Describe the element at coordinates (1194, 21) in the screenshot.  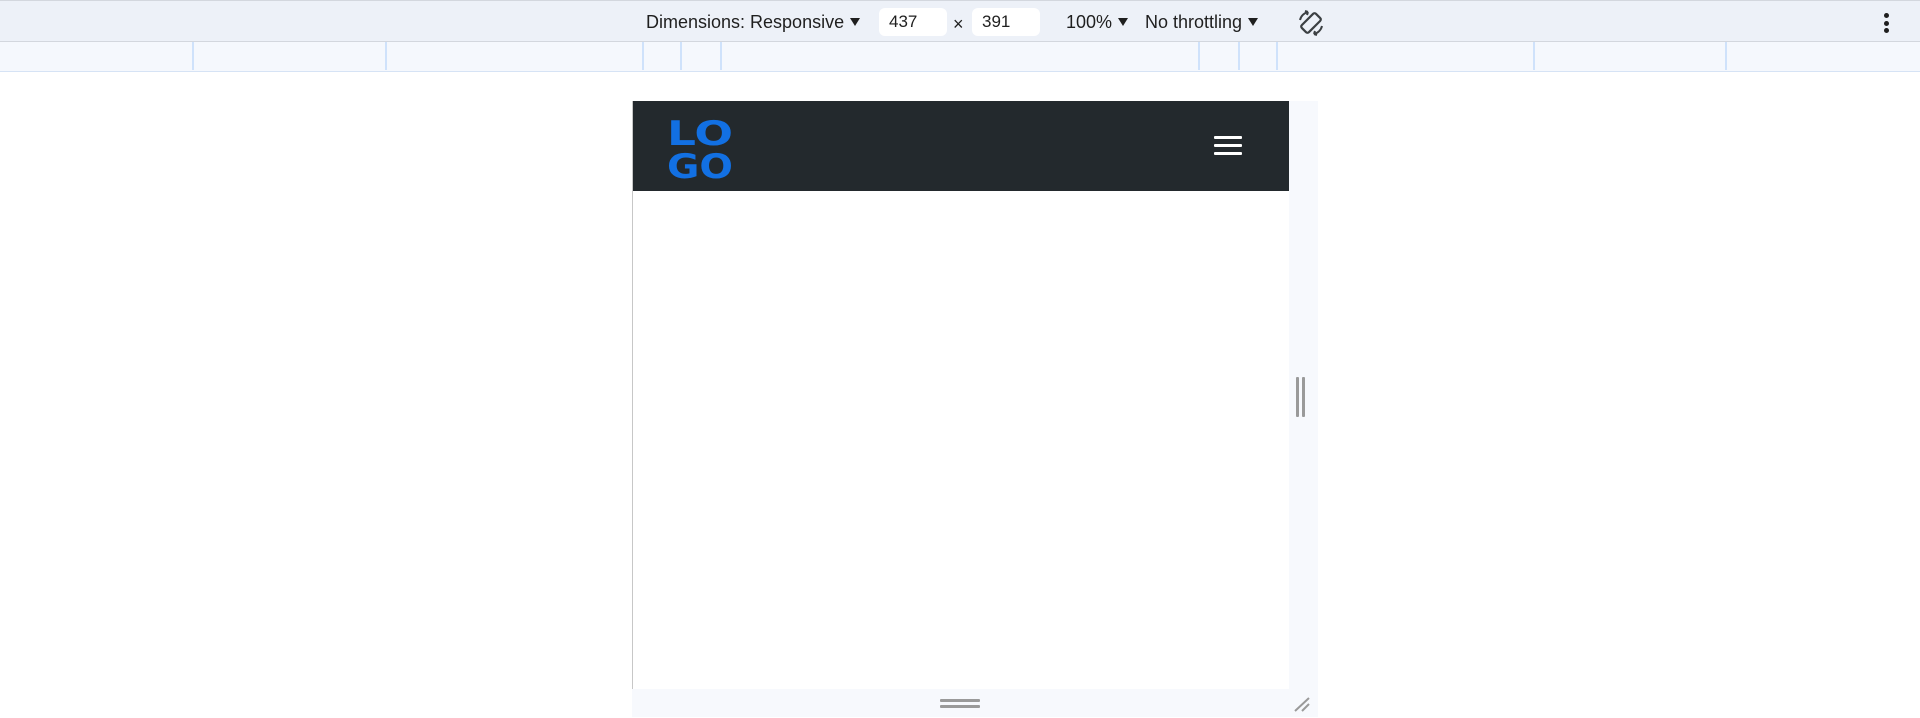
I see `throttling-label: No throttling` at that location.